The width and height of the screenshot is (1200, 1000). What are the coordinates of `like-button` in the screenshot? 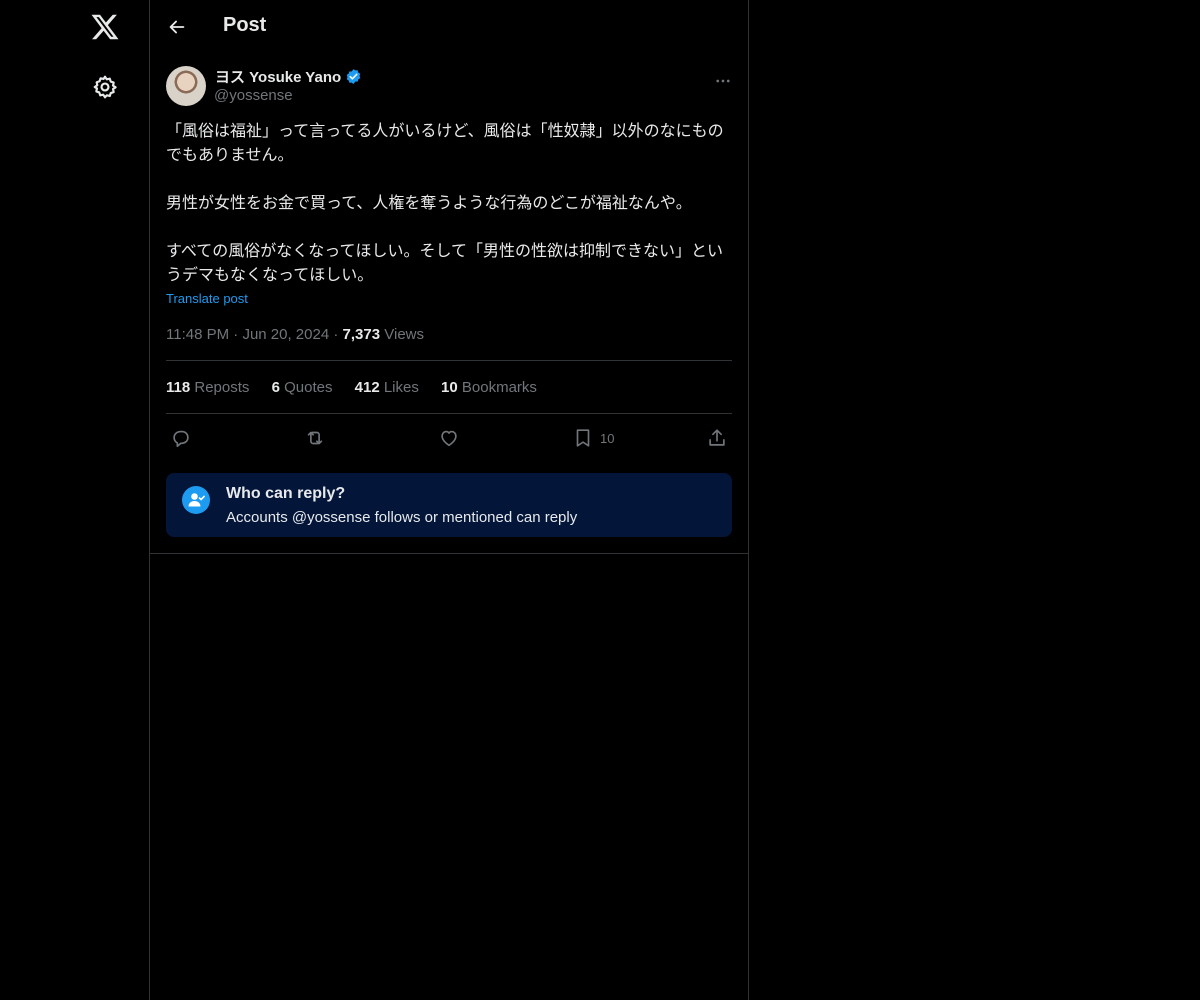 It's located at (449, 438).